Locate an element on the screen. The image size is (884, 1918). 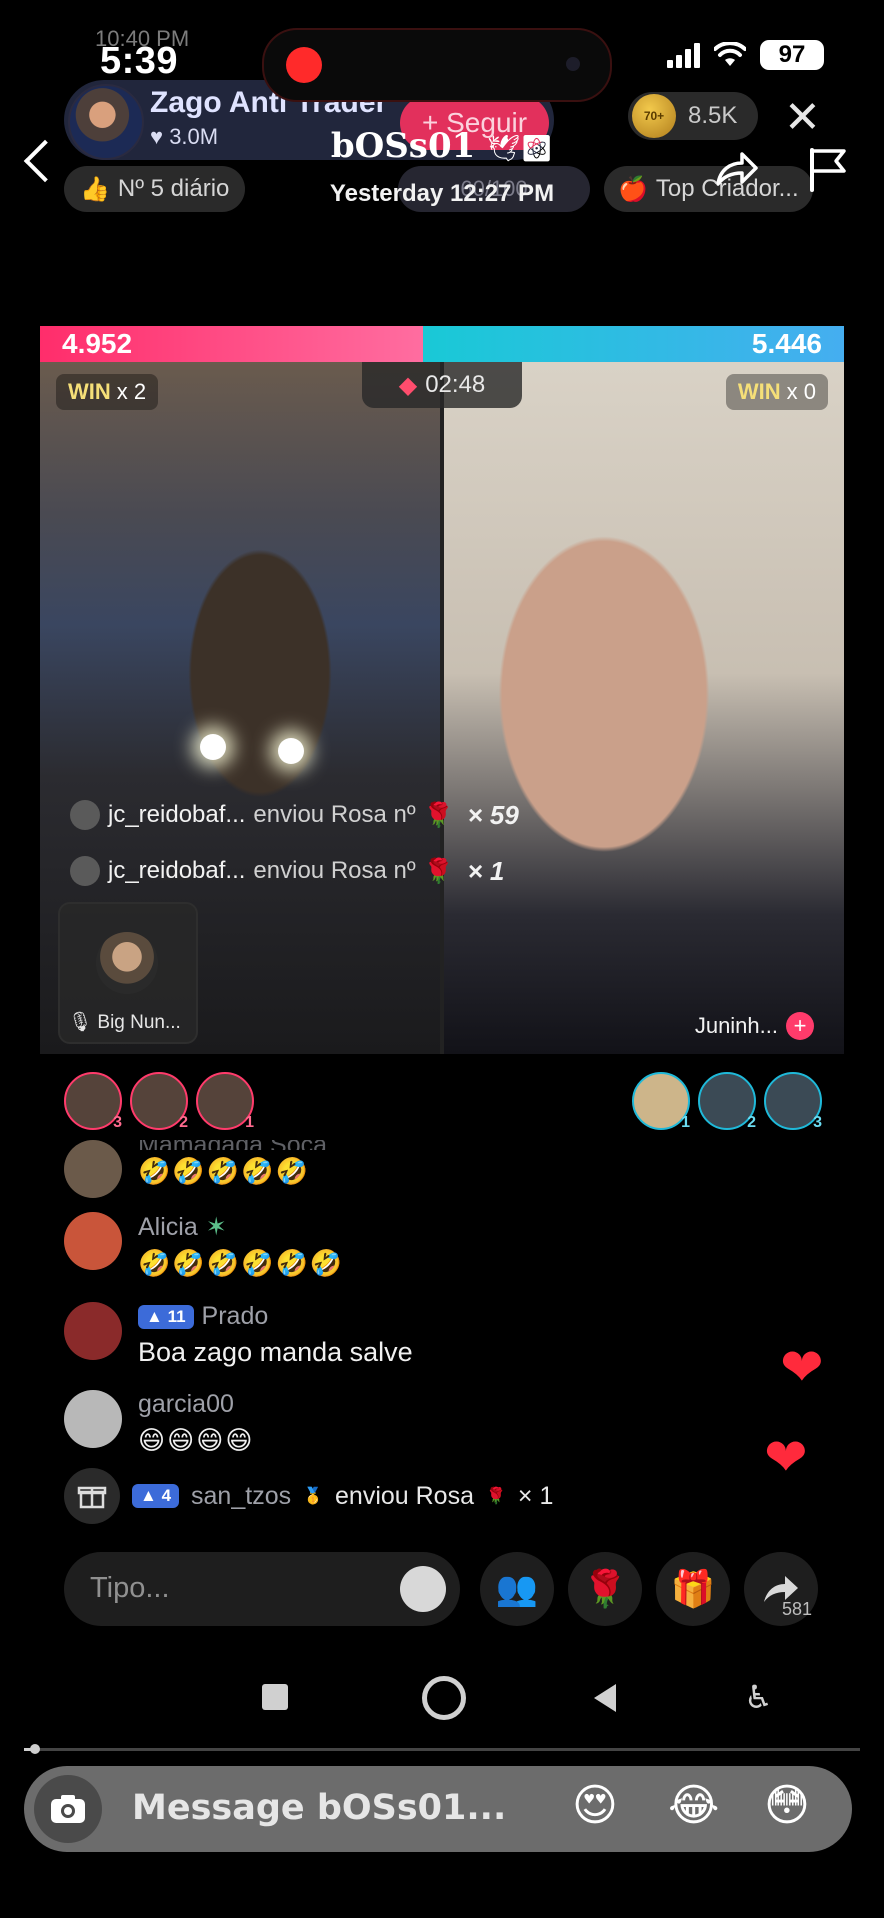
gift-button: 🎁 is located at coordinates (693, 1589).